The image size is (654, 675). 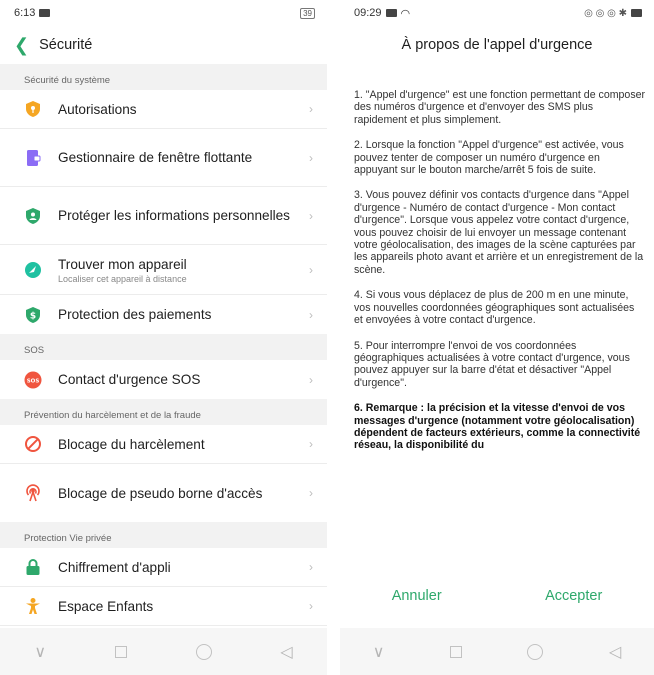 What do you see at coordinates (33, 270) in the screenshot?
I see `find-device-icon` at bounding box center [33, 270].